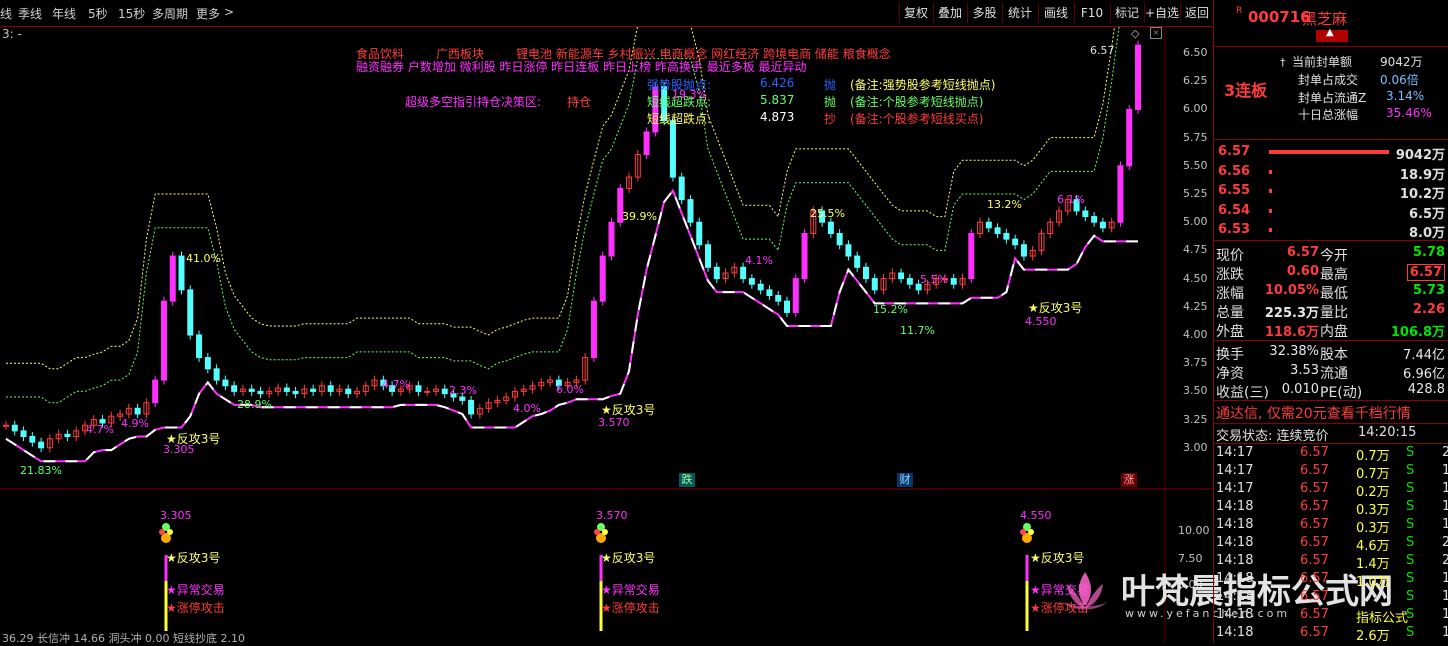  I want to click on statistics-button: 统计, so click(1019, 13).